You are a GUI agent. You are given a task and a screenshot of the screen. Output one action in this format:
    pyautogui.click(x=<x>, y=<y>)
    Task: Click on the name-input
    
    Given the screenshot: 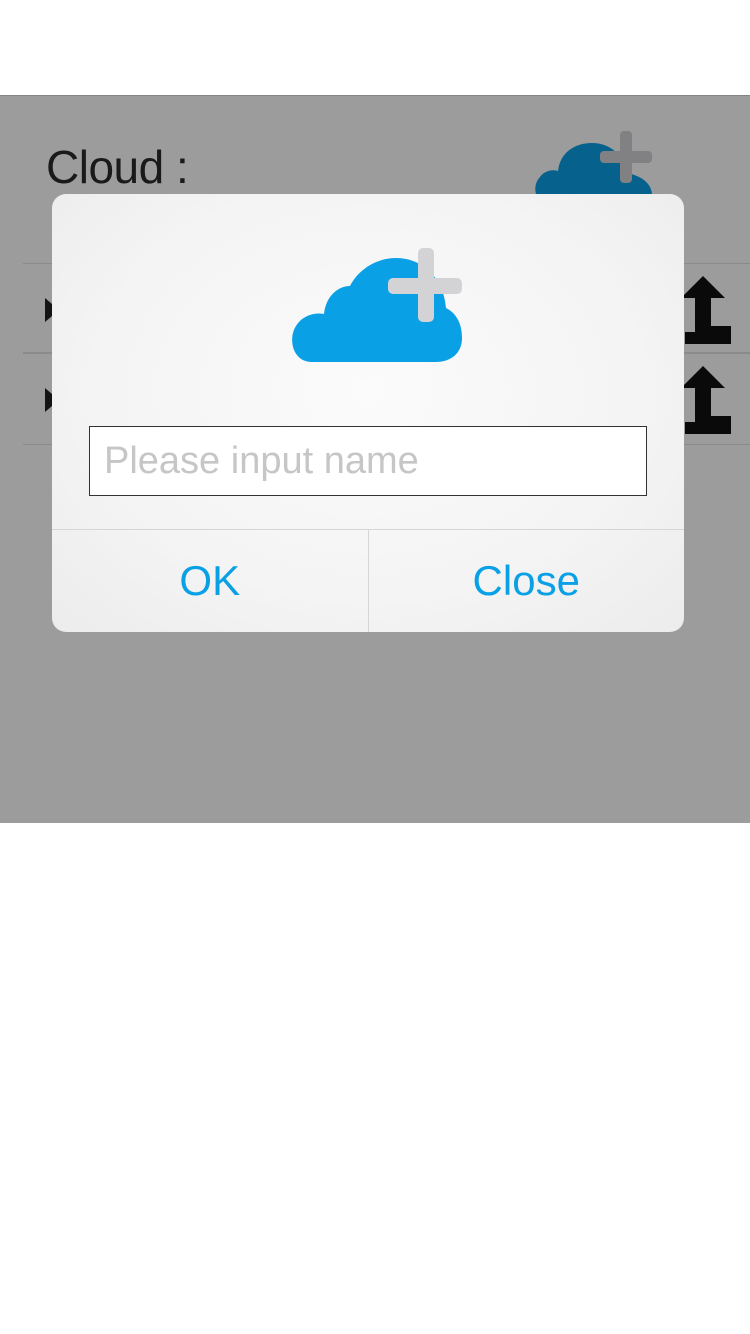 What is the action you would take?
    pyautogui.click(x=368, y=461)
    